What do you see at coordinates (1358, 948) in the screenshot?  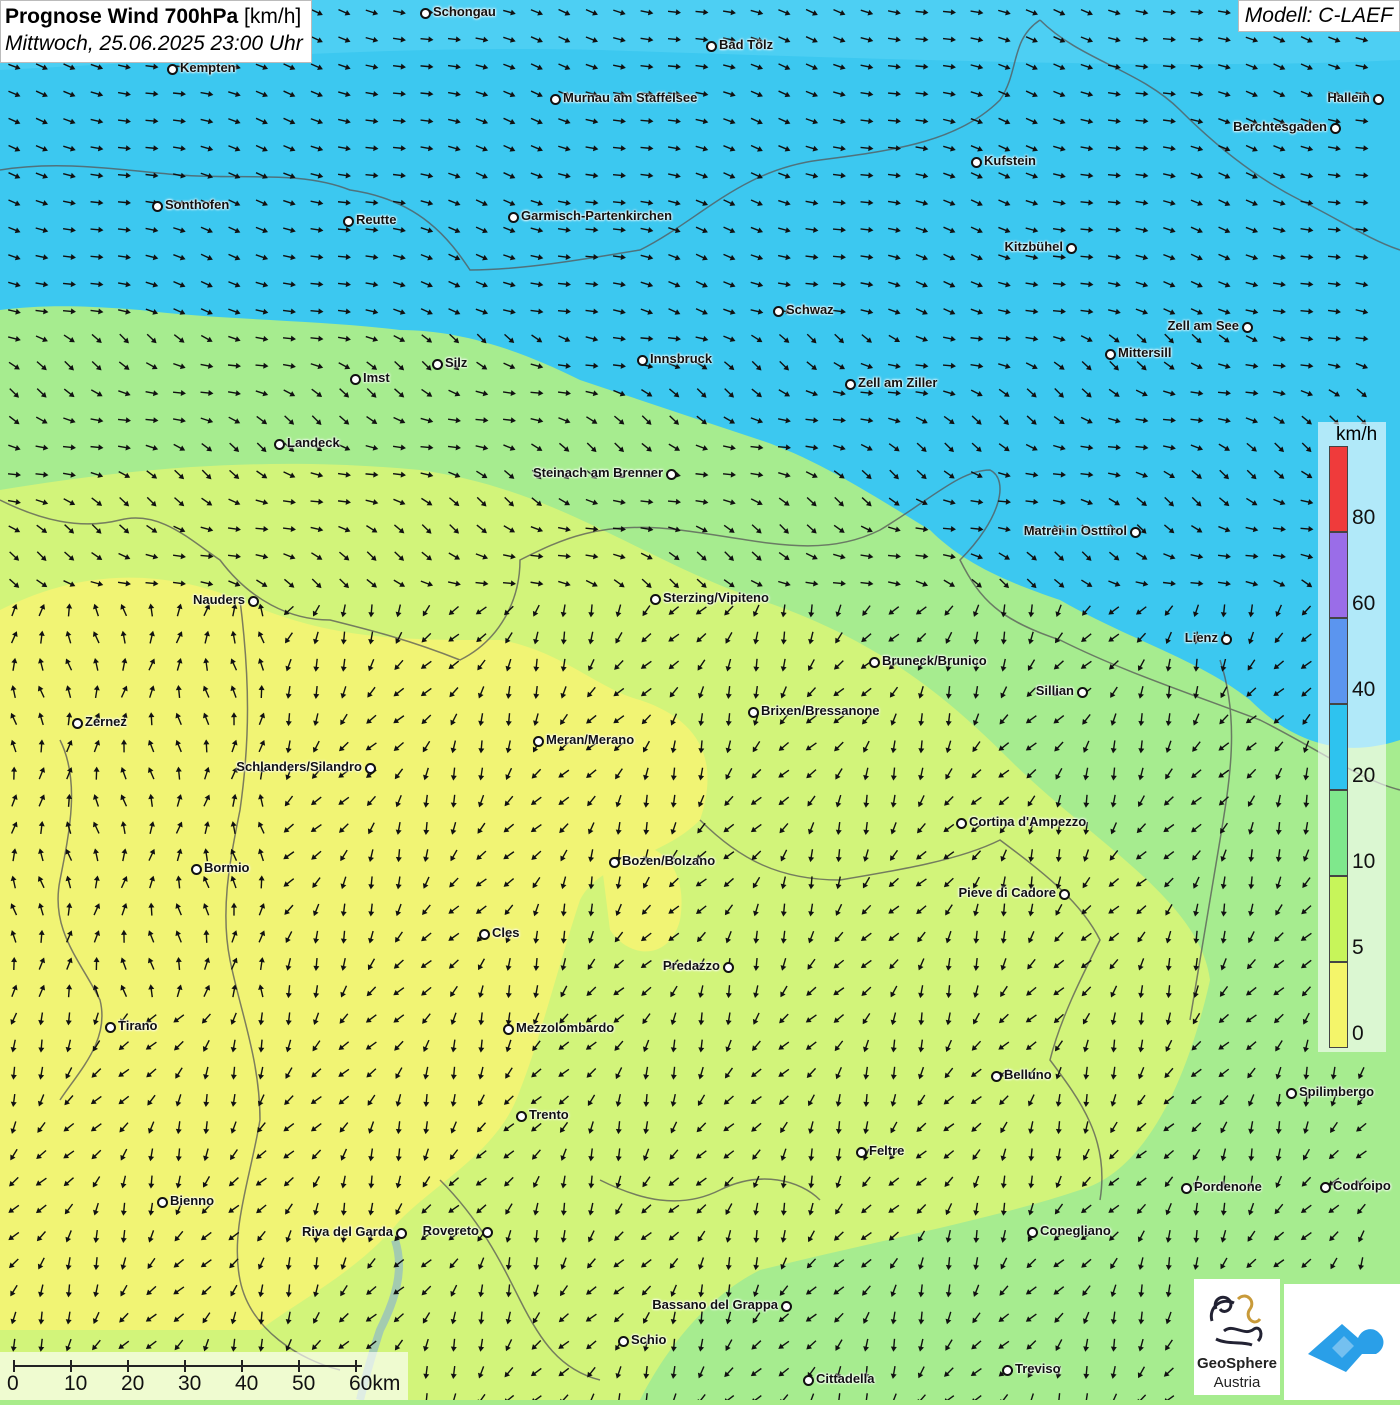 I see `legend-label: 5` at bounding box center [1358, 948].